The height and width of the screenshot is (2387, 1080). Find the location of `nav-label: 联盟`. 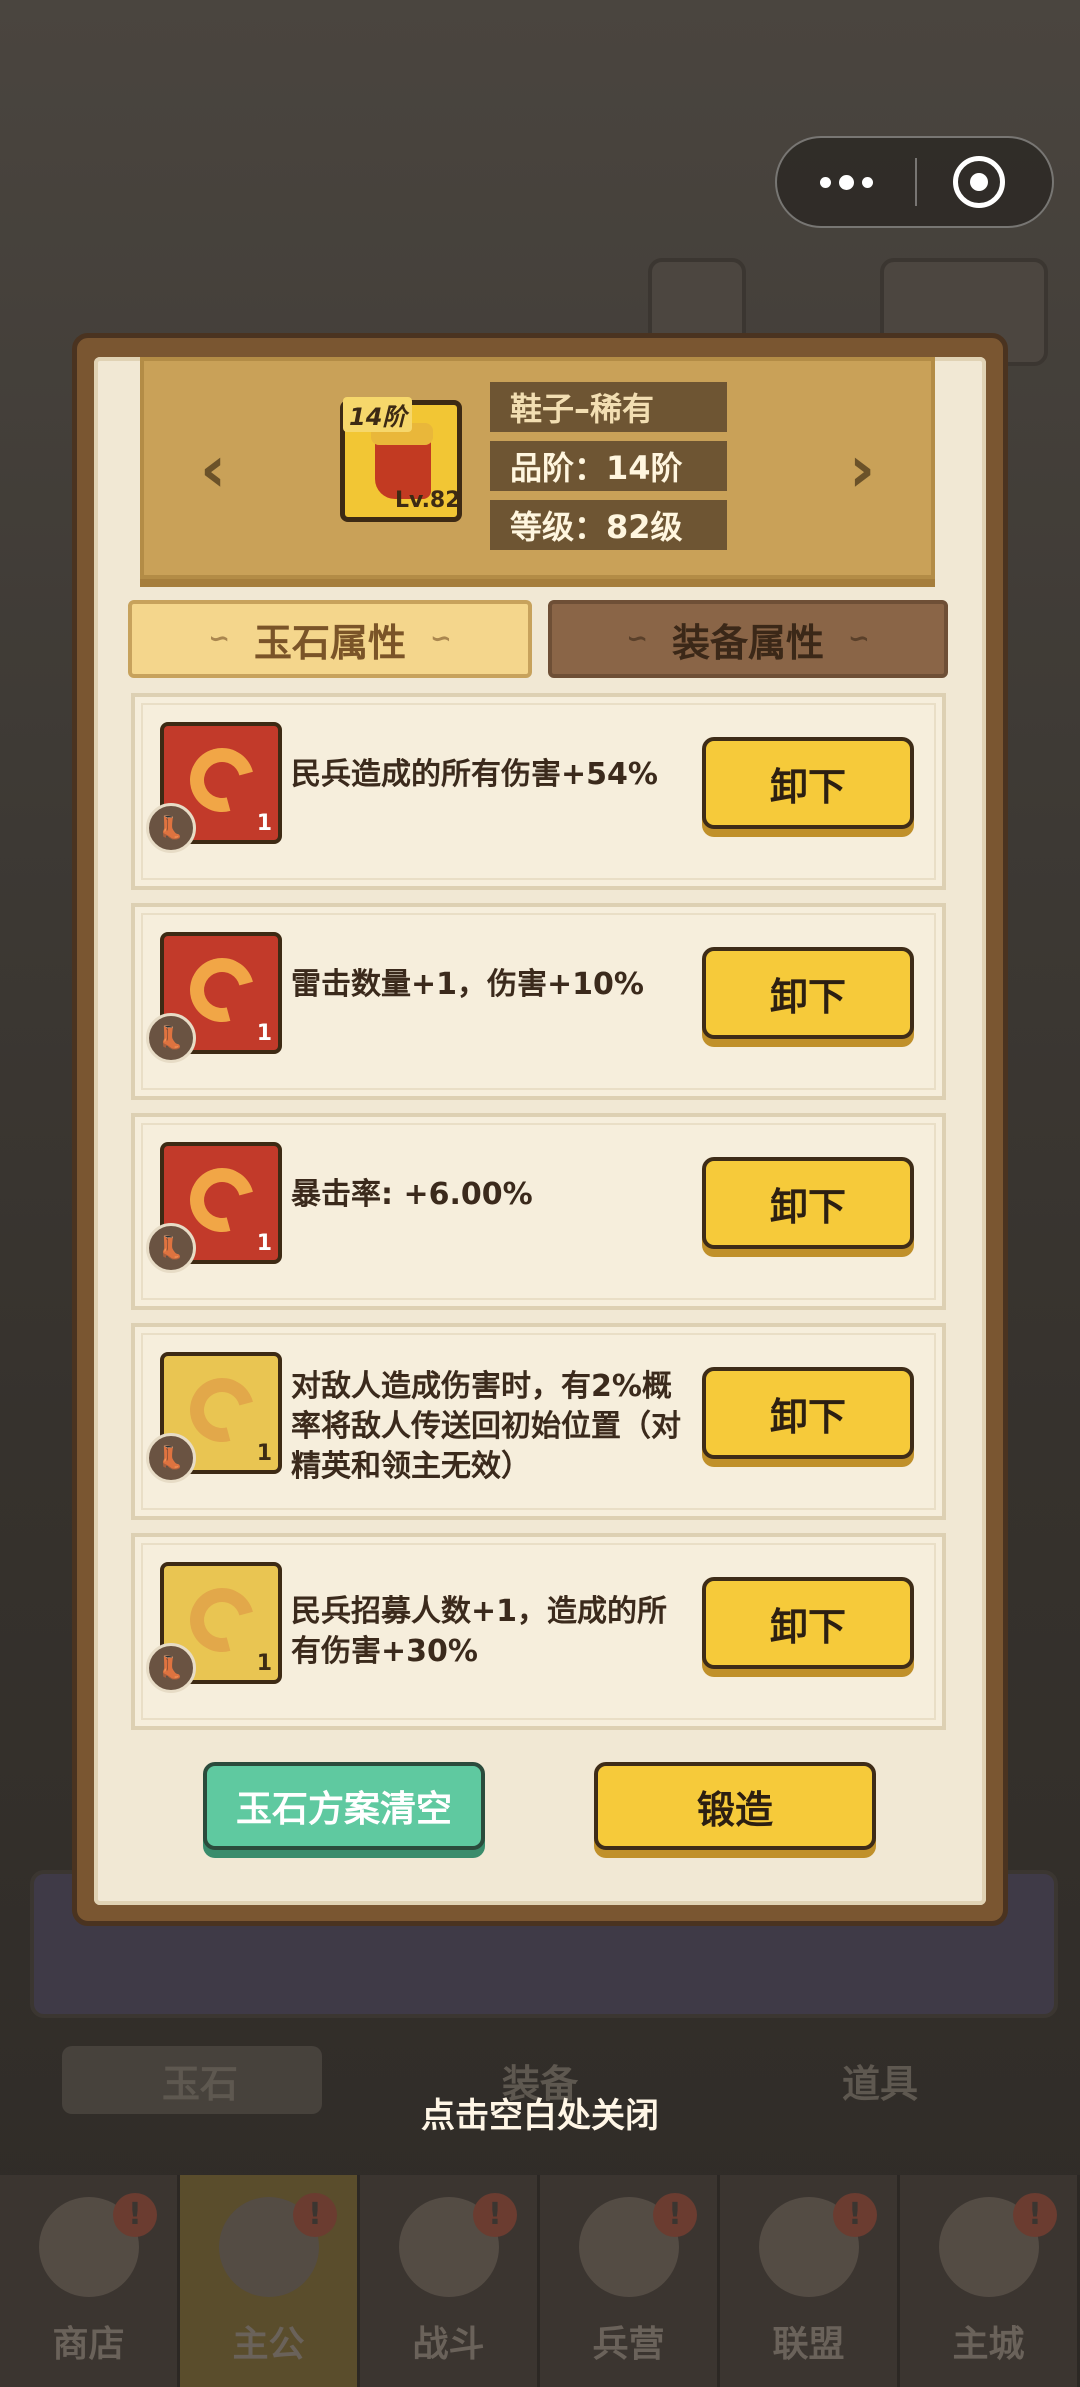

nav-label: 联盟 is located at coordinates (808, 2344).